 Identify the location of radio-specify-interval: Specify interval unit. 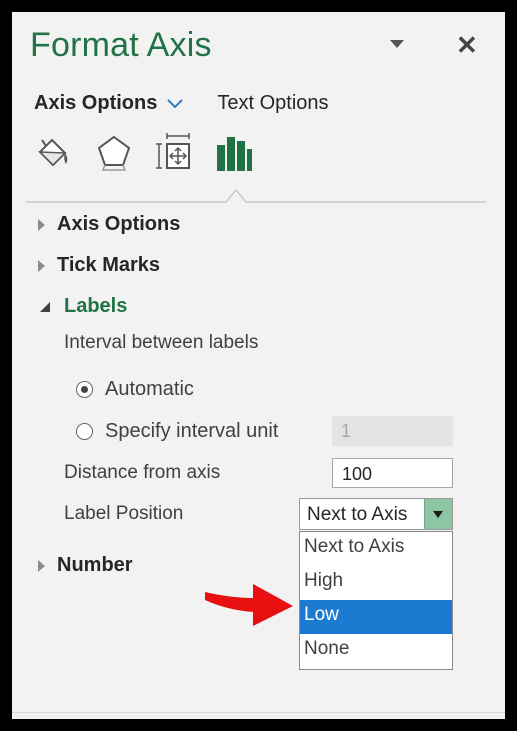
(177, 431).